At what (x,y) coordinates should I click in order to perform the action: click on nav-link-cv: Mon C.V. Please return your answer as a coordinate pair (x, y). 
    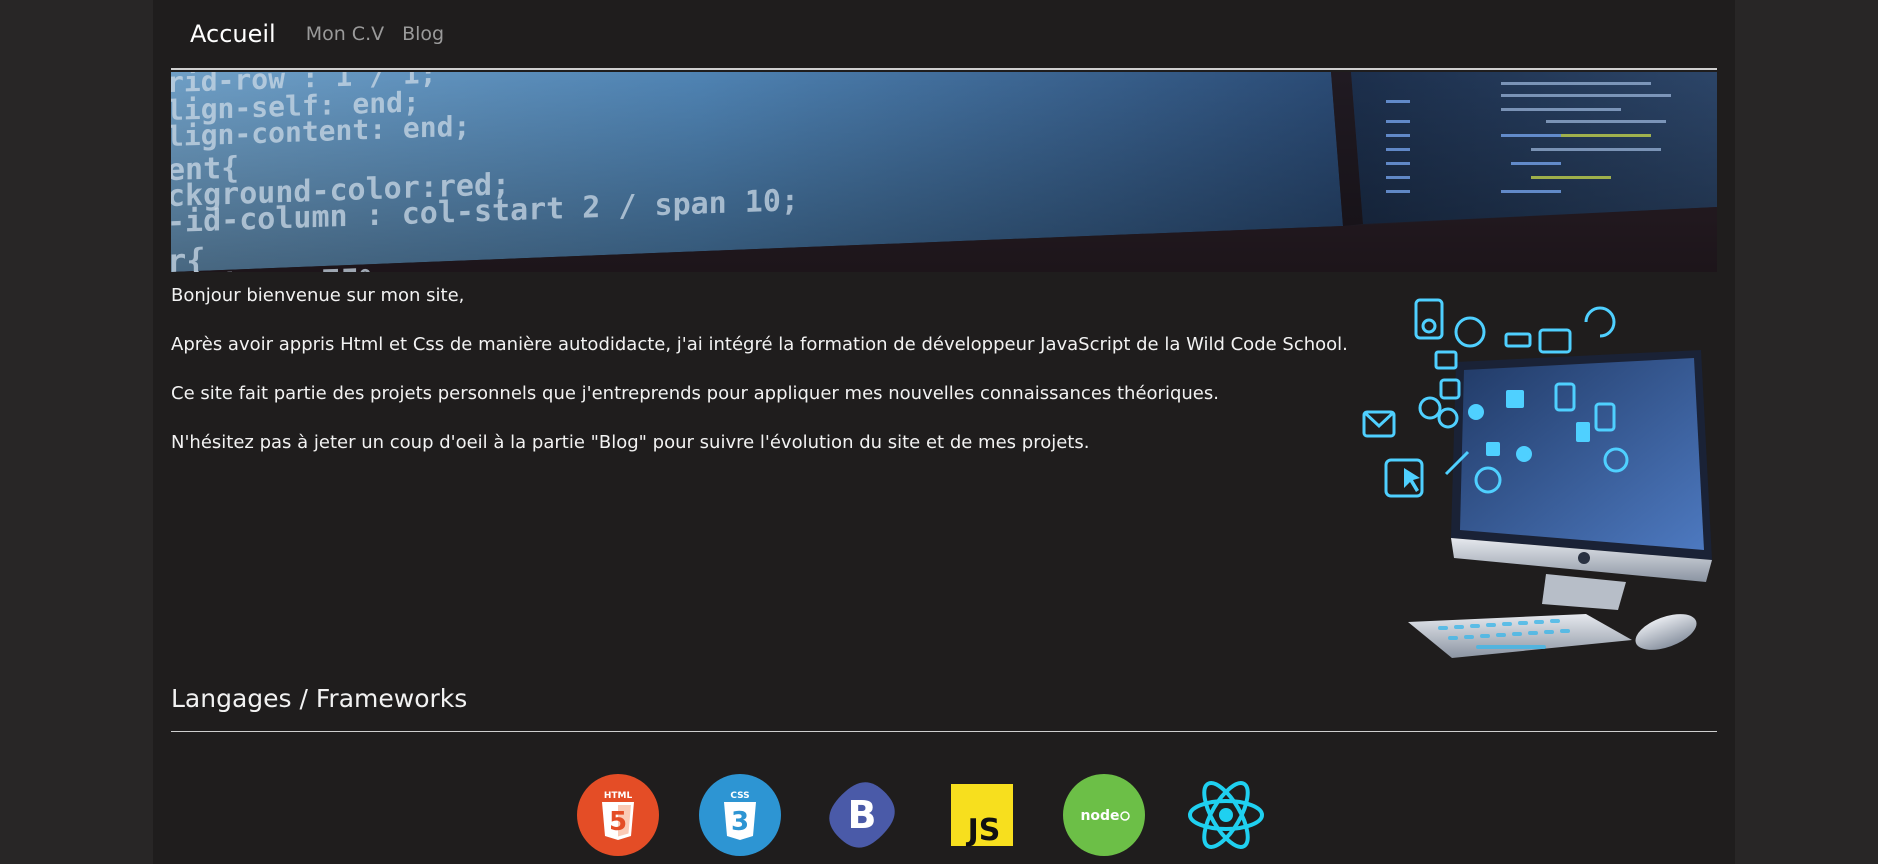
    Looking at the image, I should click on (345, 34).